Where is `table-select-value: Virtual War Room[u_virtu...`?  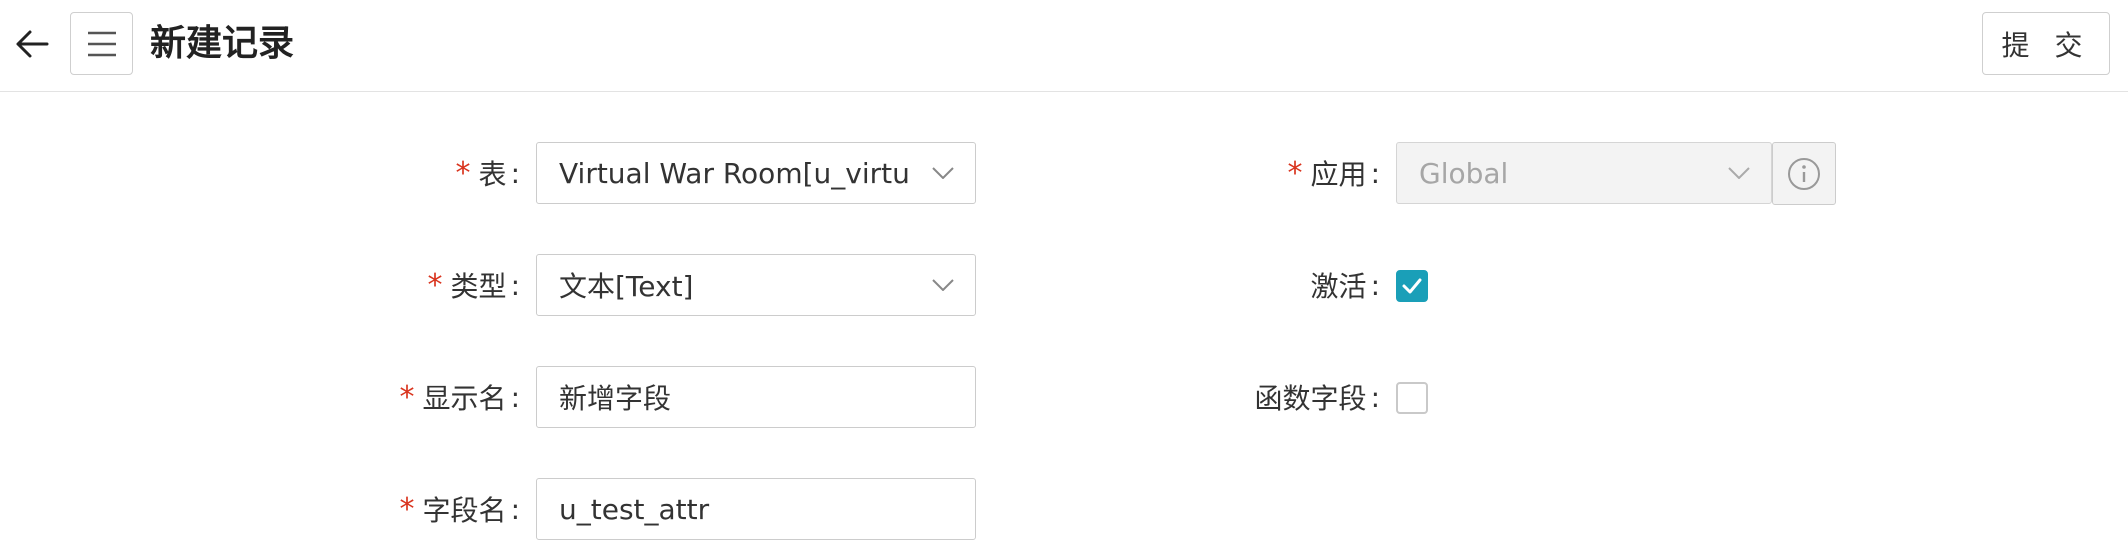
table-select-value: Virtual War Room[u_virtu... is located at coordinates (735, 173).